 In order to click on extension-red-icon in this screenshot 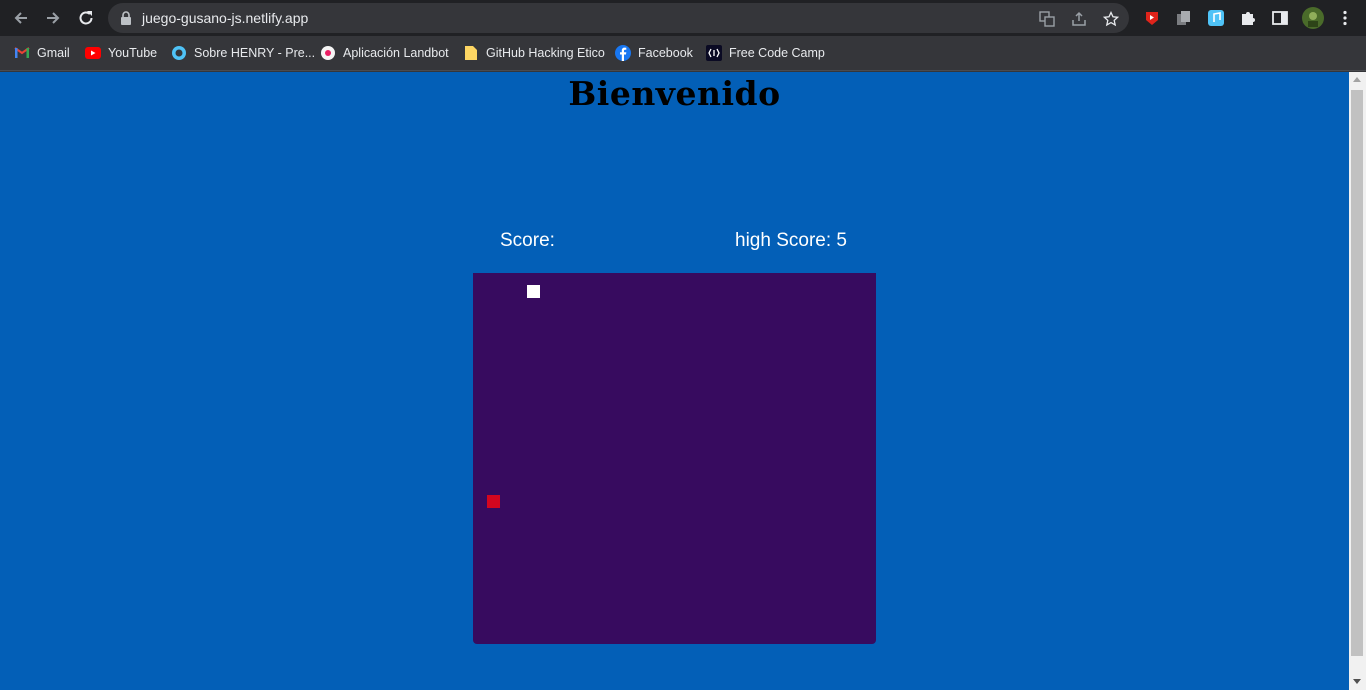, I will do `click(1152, 18)`.